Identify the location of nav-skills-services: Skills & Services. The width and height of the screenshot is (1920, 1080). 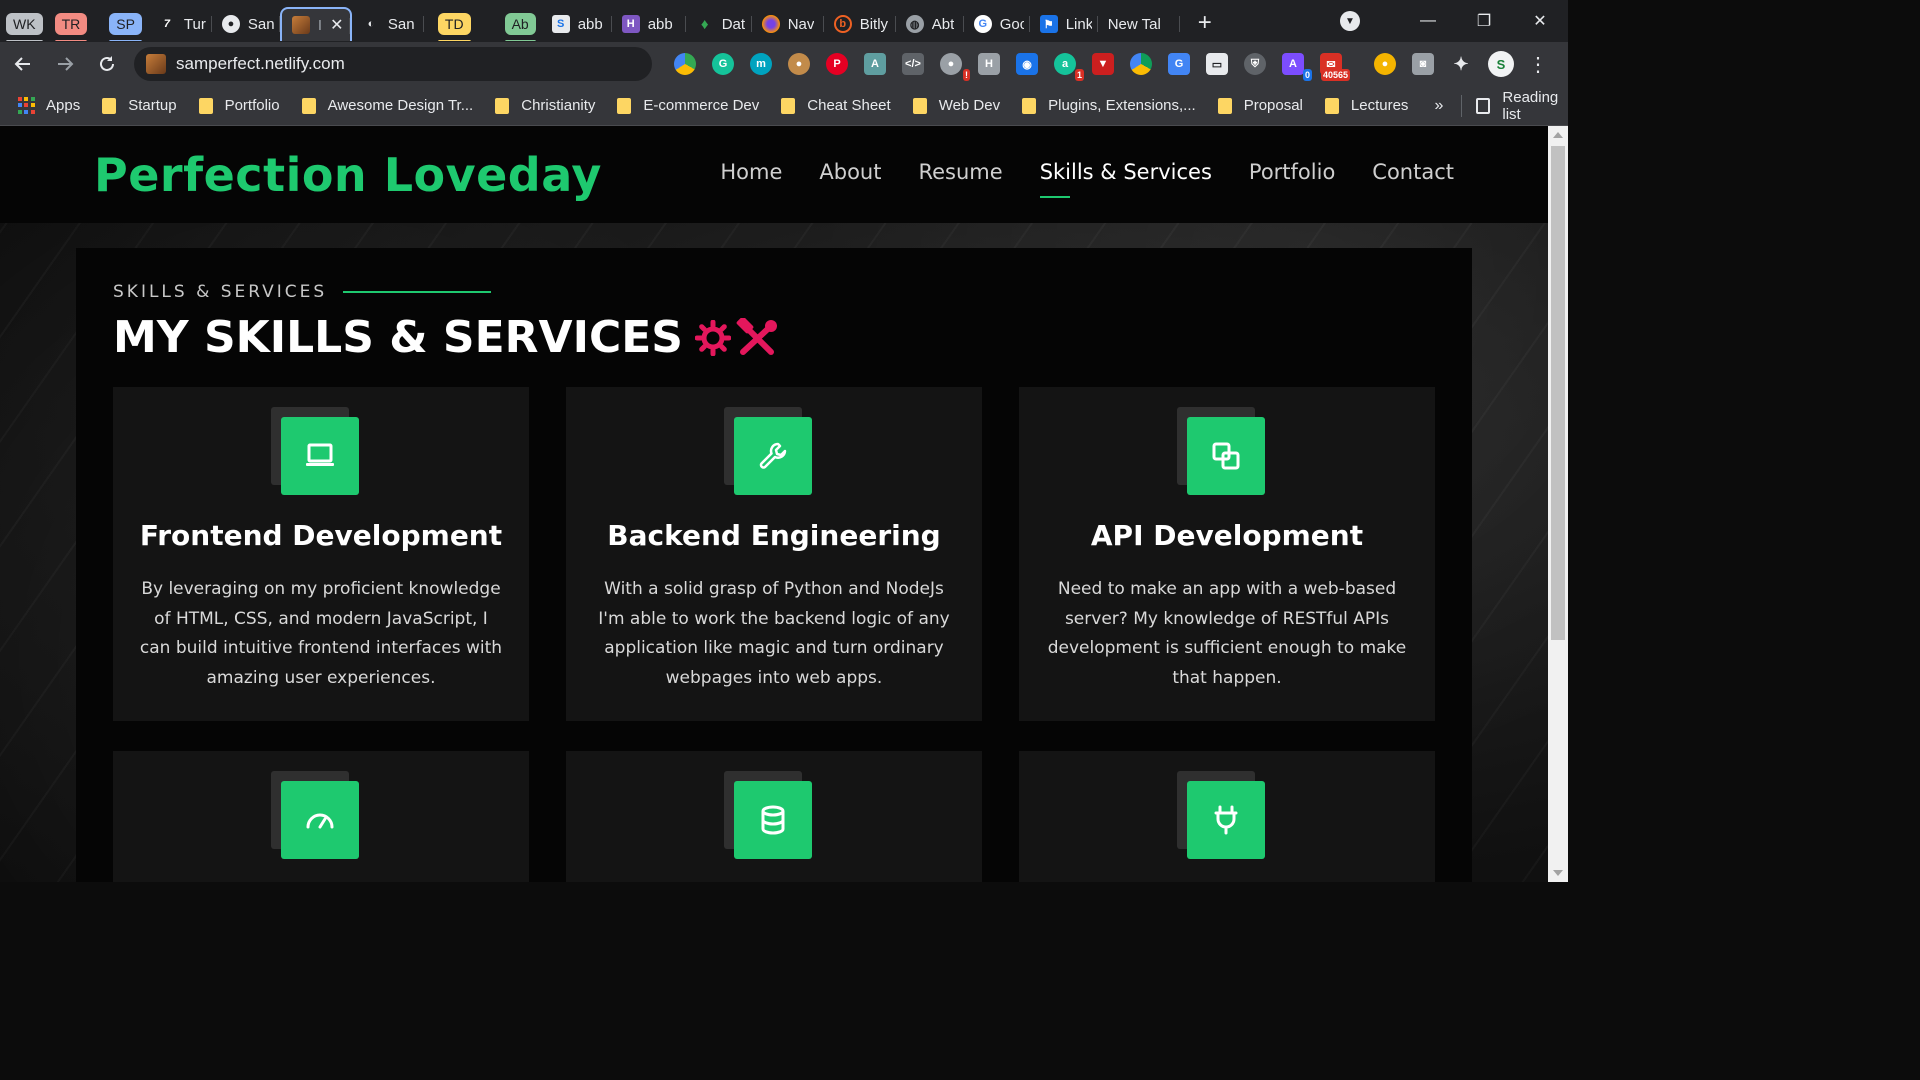
(1125, 179).